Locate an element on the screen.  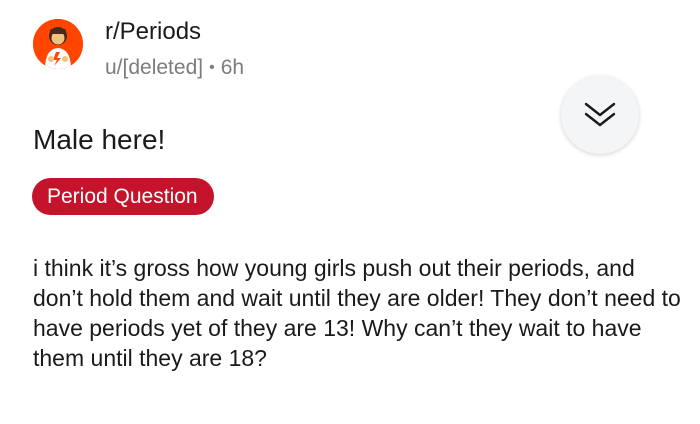
collapse-button is located at coordinates (600, 115).